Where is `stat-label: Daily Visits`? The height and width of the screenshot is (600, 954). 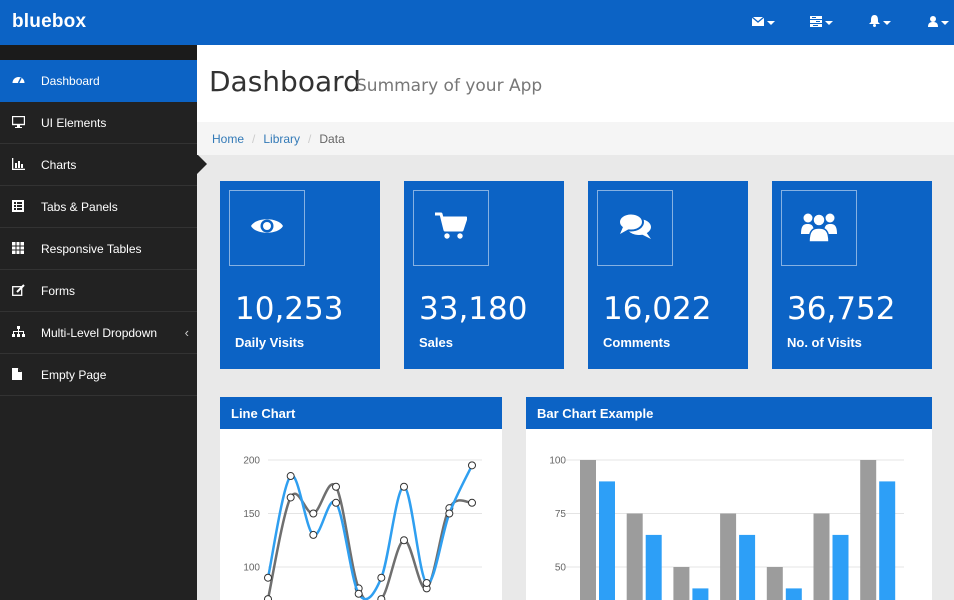
stat-label: Daily Visits is located at coordinates (270, 342).